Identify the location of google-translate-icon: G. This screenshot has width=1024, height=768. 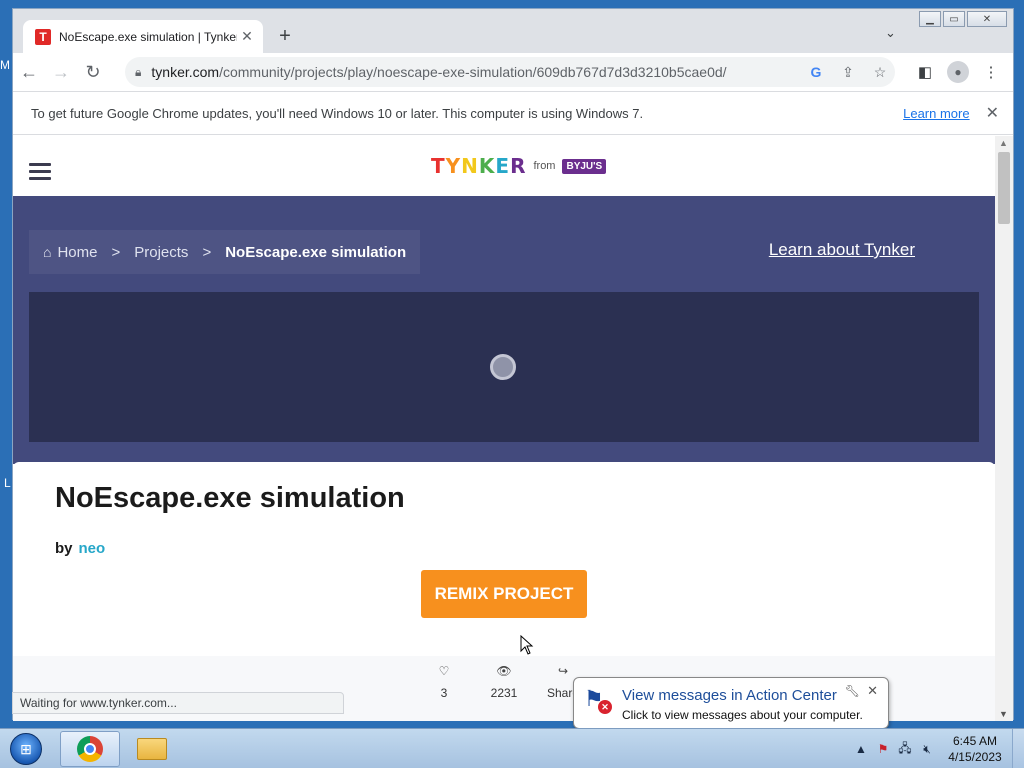
(816, 72).